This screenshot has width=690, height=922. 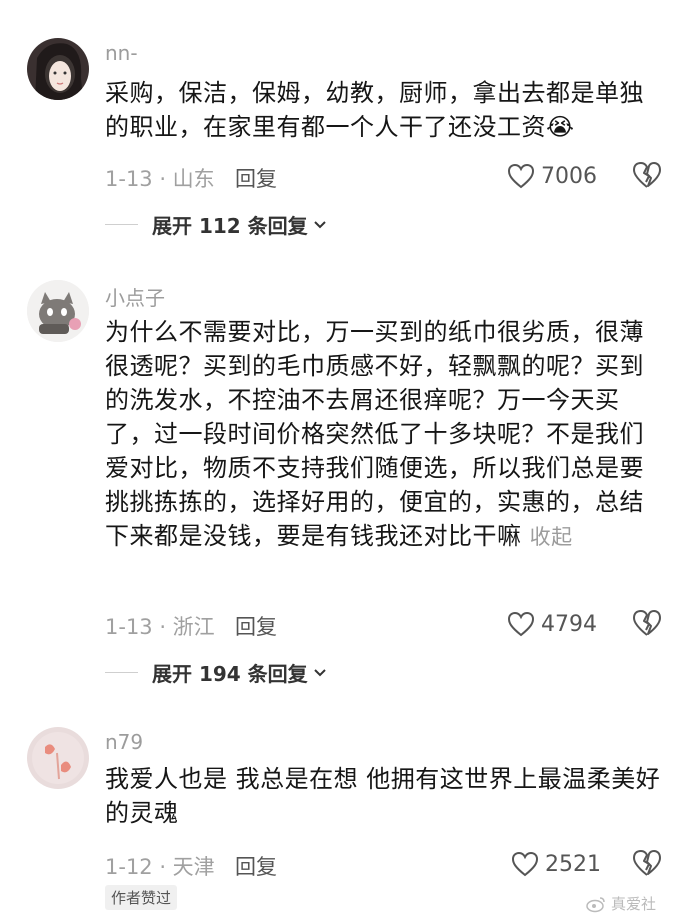 I want to click on collapse-button: 收起, so click(x=551, y=537).